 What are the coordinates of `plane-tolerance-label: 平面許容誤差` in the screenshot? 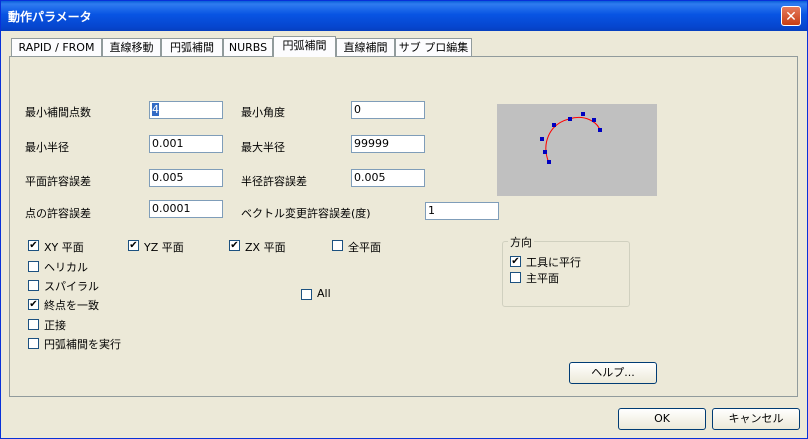 It's located at (58, 181).